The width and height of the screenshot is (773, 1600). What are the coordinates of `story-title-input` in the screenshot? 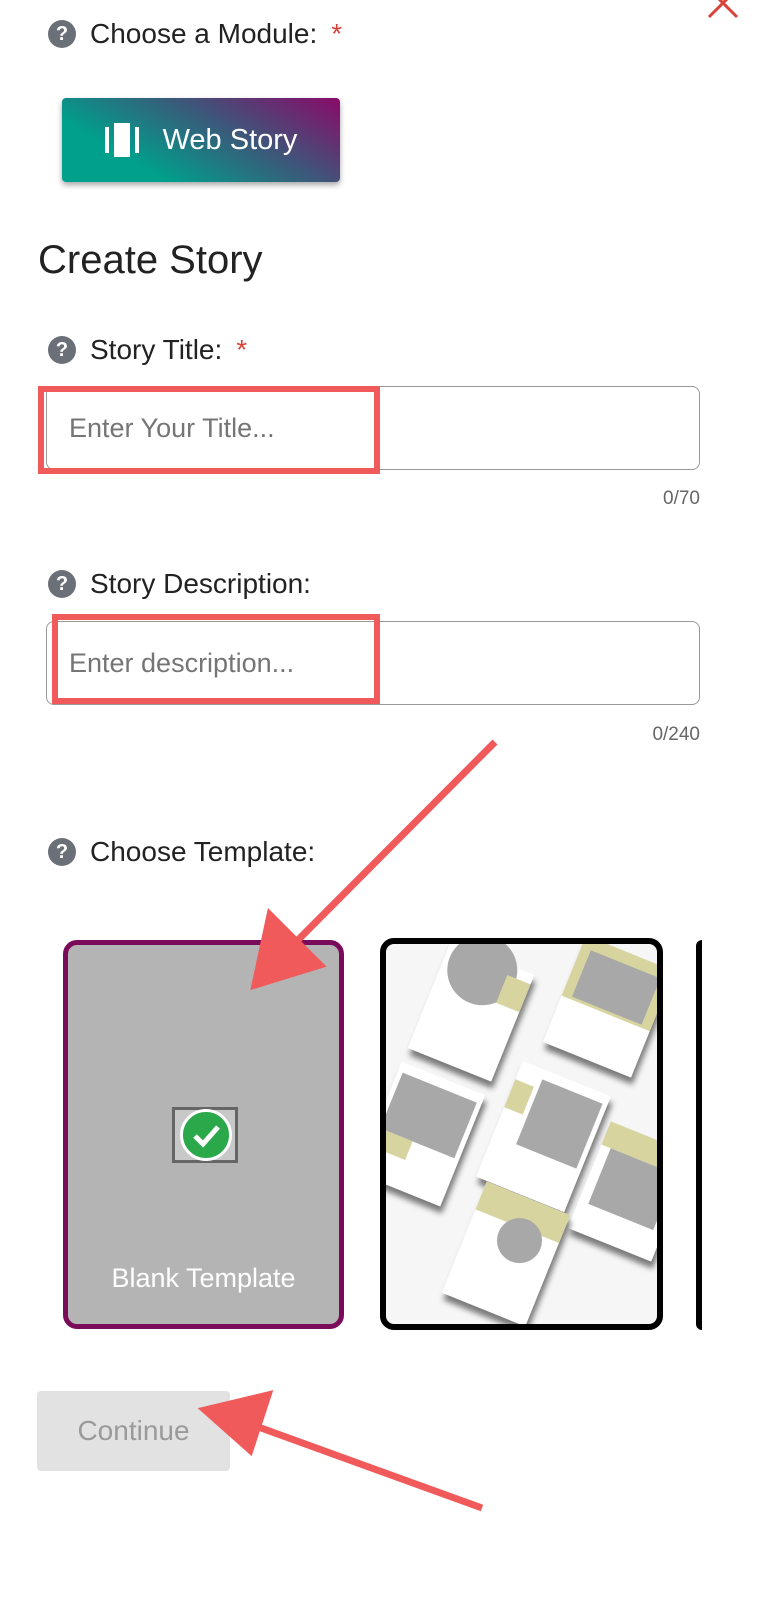 It's located at (373, 428).